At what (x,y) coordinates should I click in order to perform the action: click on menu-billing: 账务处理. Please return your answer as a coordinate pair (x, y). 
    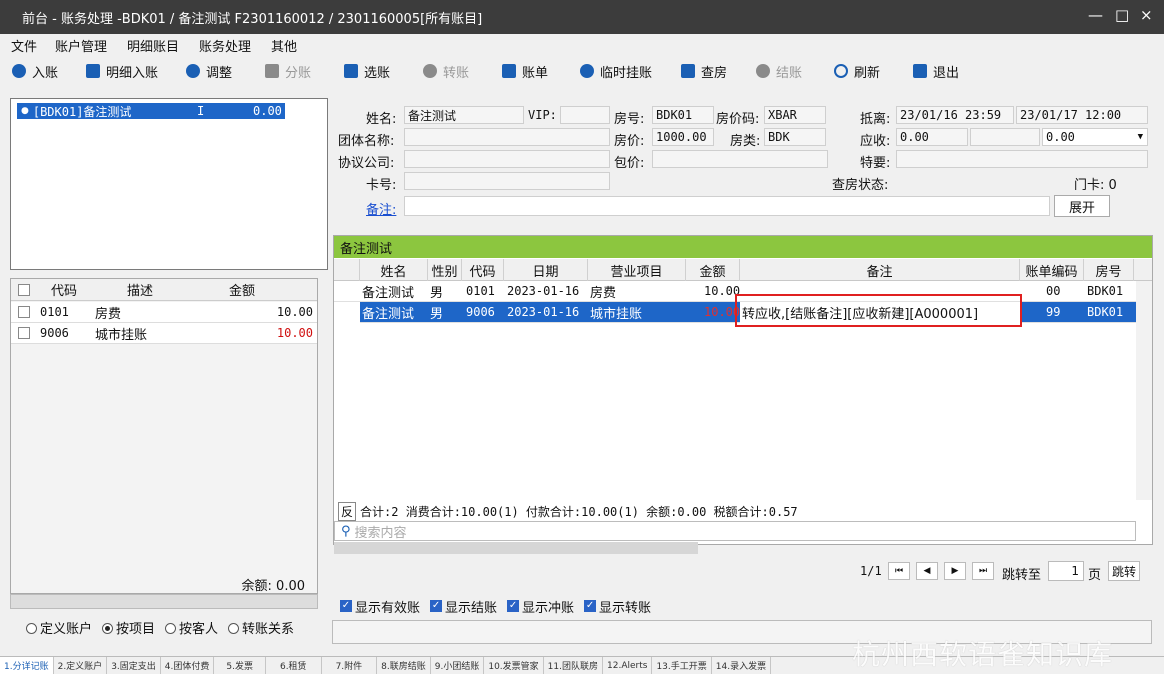
    Looking at the image, I should click on (225, 45).